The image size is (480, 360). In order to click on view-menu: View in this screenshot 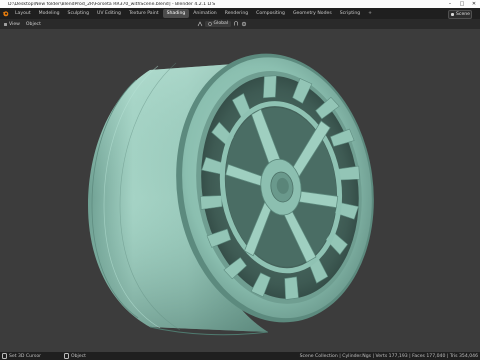, I will do `click(12, 24)`.